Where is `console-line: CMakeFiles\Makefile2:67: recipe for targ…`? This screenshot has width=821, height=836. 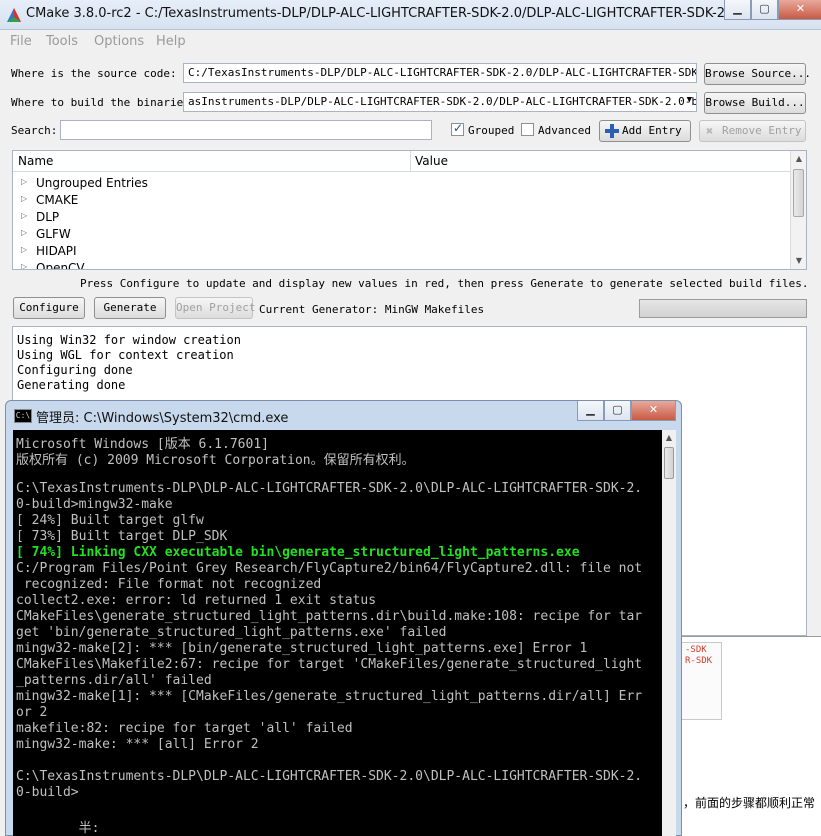
console-line: CMakeFiles\Makefile2:67: recipe for targ… is located at coordinates (329, 664).